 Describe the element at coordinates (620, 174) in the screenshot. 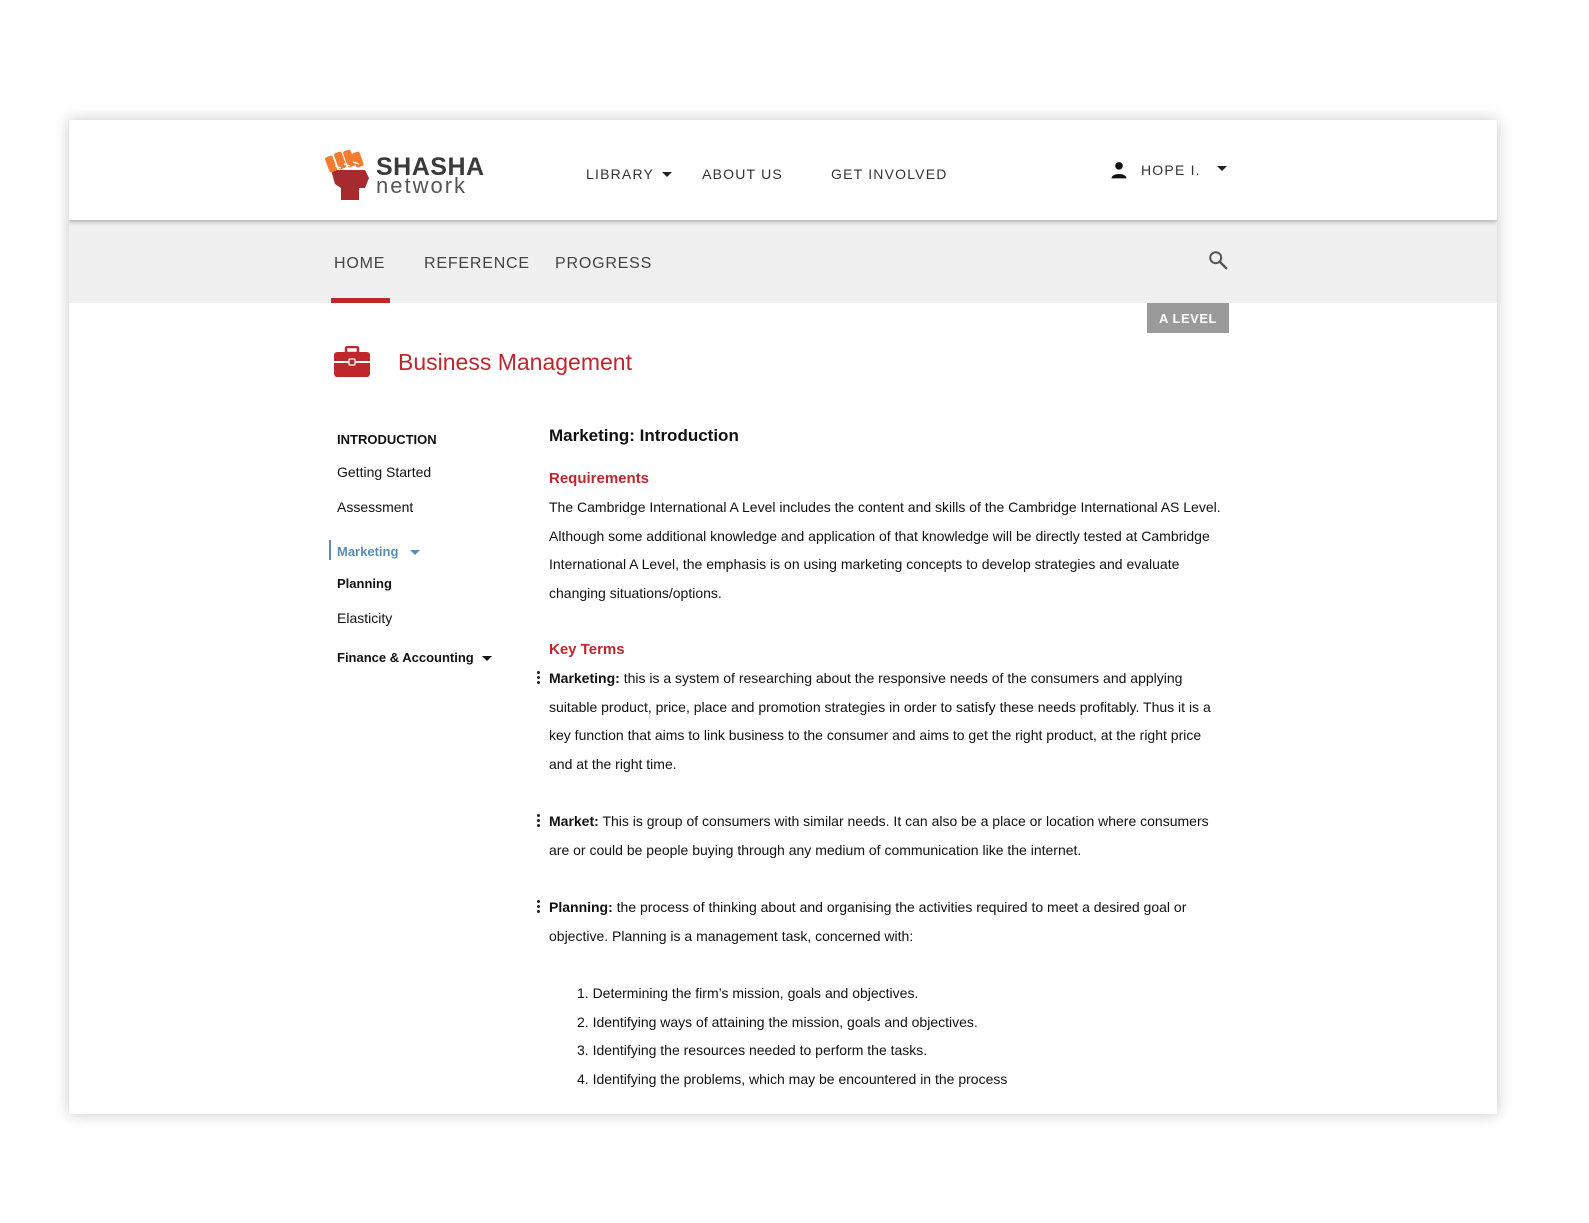

I see `nav-library-label: LIBRARY` at that location.